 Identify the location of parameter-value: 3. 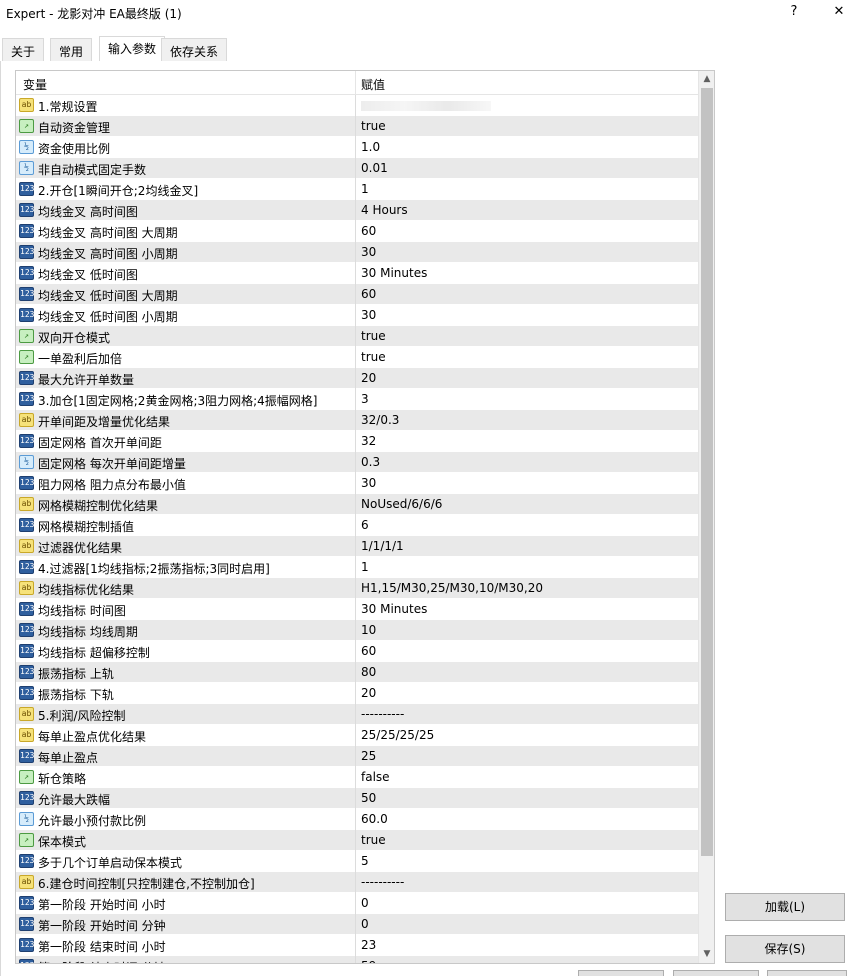
(365, 399).